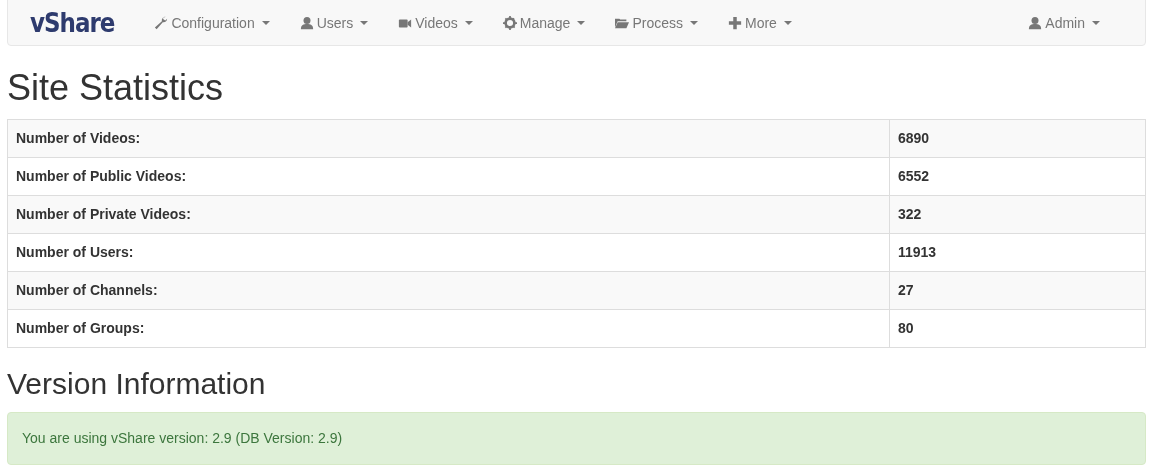  Describe the element at coordinates (212, 23) in the screenshot. I see `menu-item: Configuration` at that location.